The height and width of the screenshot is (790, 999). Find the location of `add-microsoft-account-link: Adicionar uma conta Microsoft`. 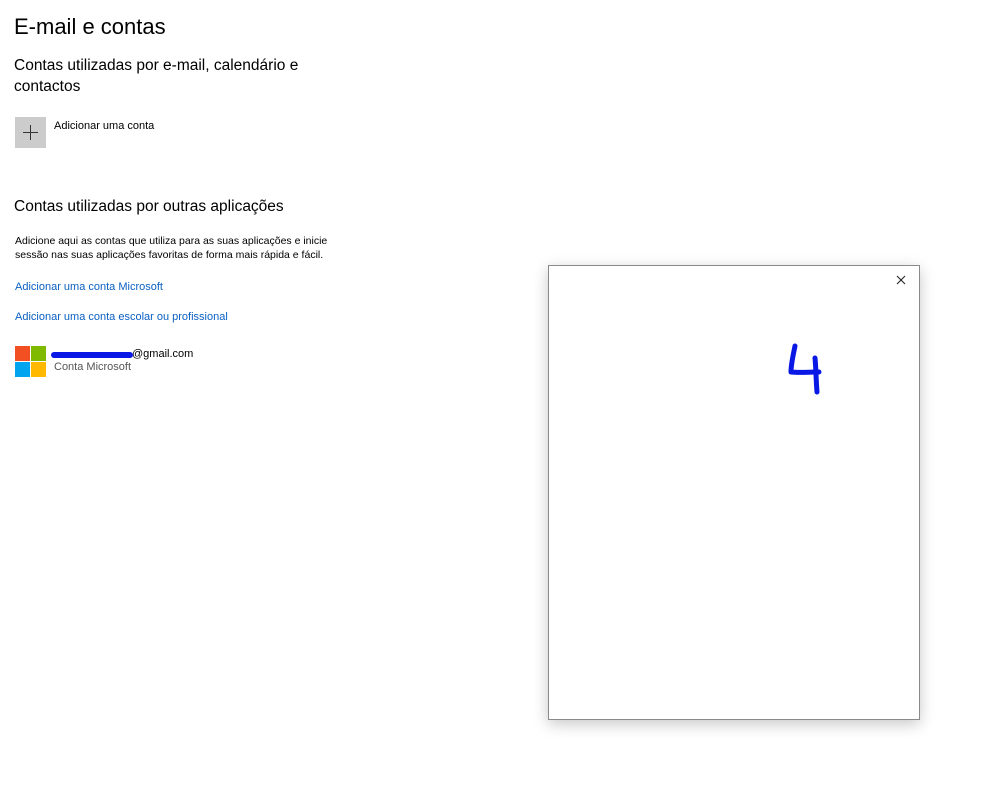

add-microsoft-account-link: Adicionar uma conta Microsoft is located at coordinates (89, 287).